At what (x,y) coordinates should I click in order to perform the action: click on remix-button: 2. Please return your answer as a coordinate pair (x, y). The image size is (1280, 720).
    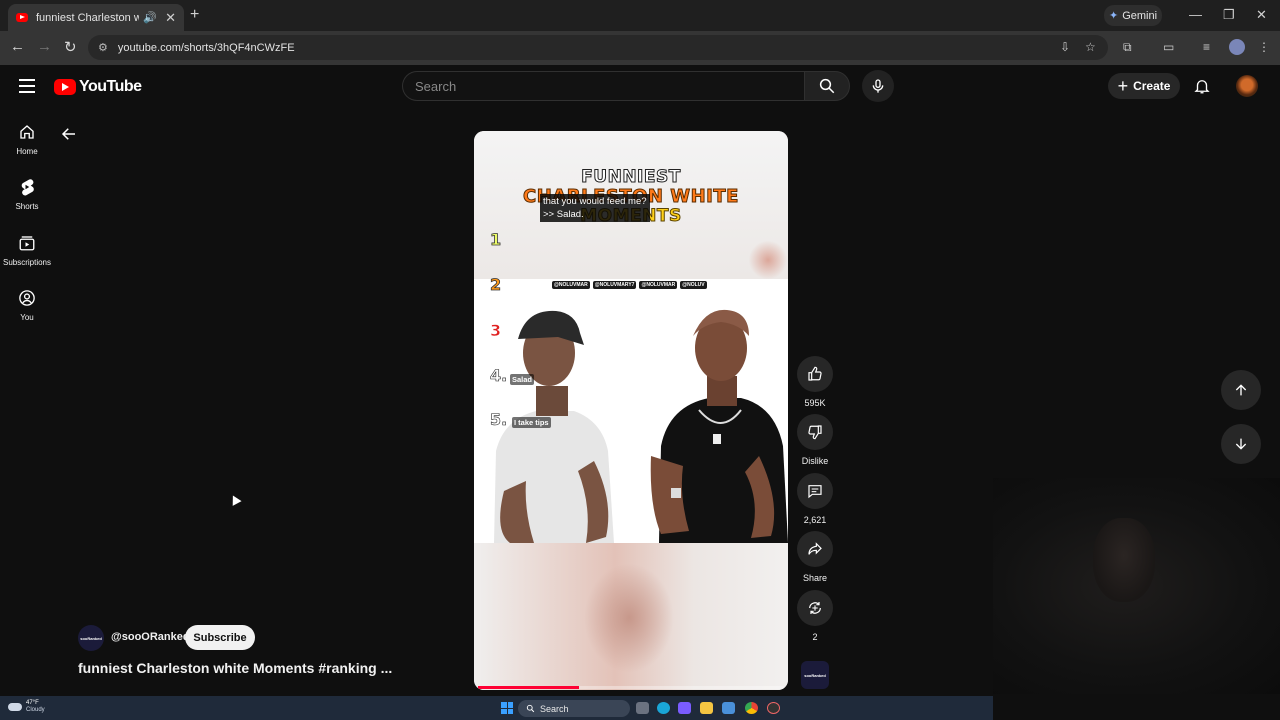
    Looking at the image, I should click on (815, 616).